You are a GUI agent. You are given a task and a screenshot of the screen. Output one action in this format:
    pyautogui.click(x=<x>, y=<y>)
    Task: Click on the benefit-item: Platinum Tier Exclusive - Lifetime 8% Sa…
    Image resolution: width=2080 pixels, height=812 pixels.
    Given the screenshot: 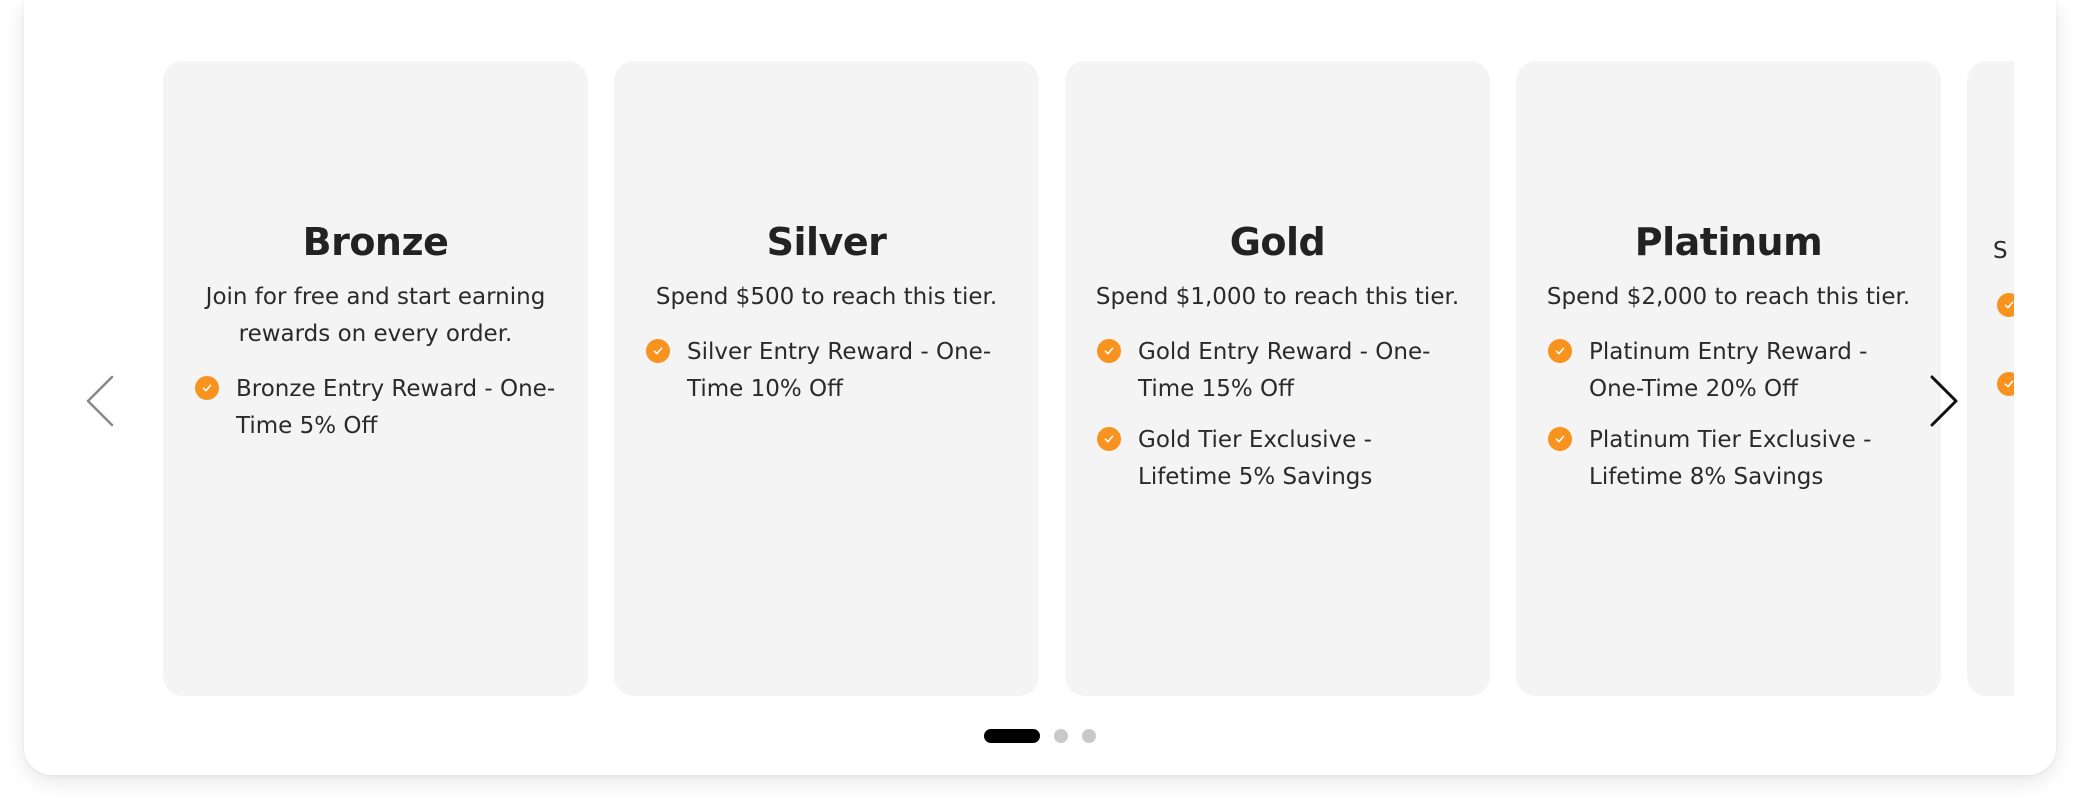 What is the action you would take?
    pyautogui.click(x=1729, y=459)
    